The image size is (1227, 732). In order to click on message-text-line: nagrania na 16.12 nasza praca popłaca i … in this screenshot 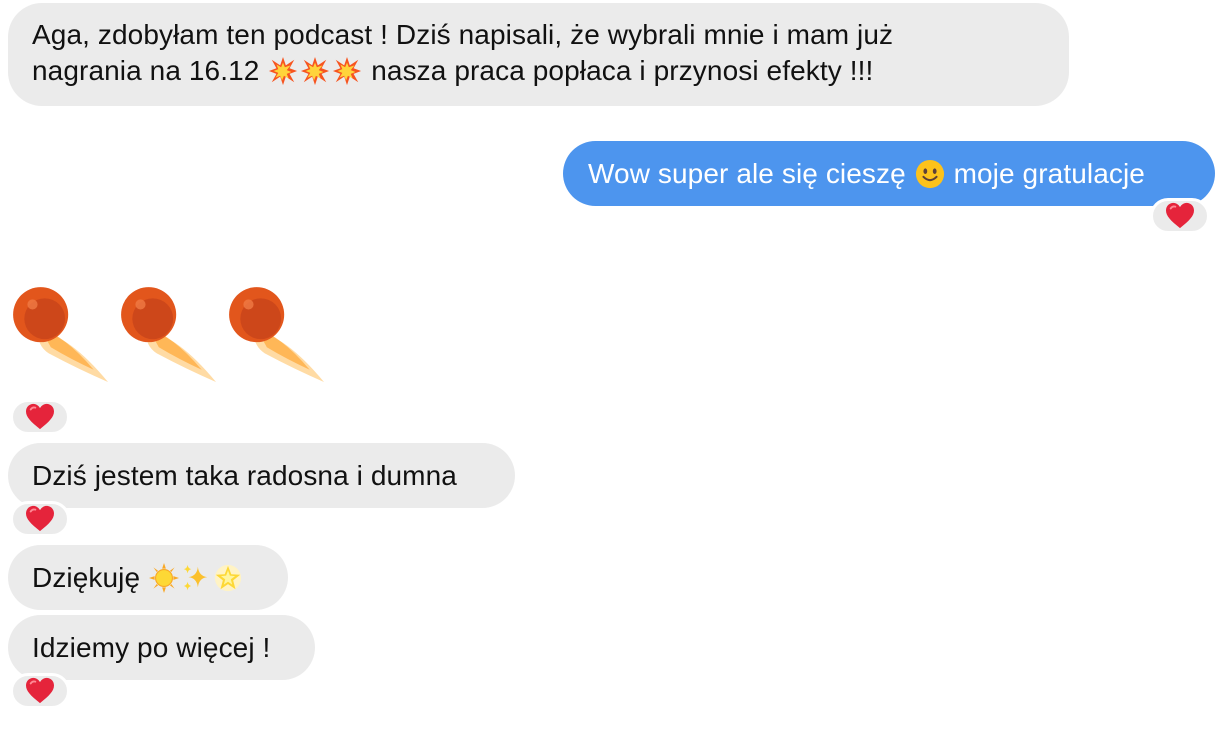, I will do `click(538, 71)`.